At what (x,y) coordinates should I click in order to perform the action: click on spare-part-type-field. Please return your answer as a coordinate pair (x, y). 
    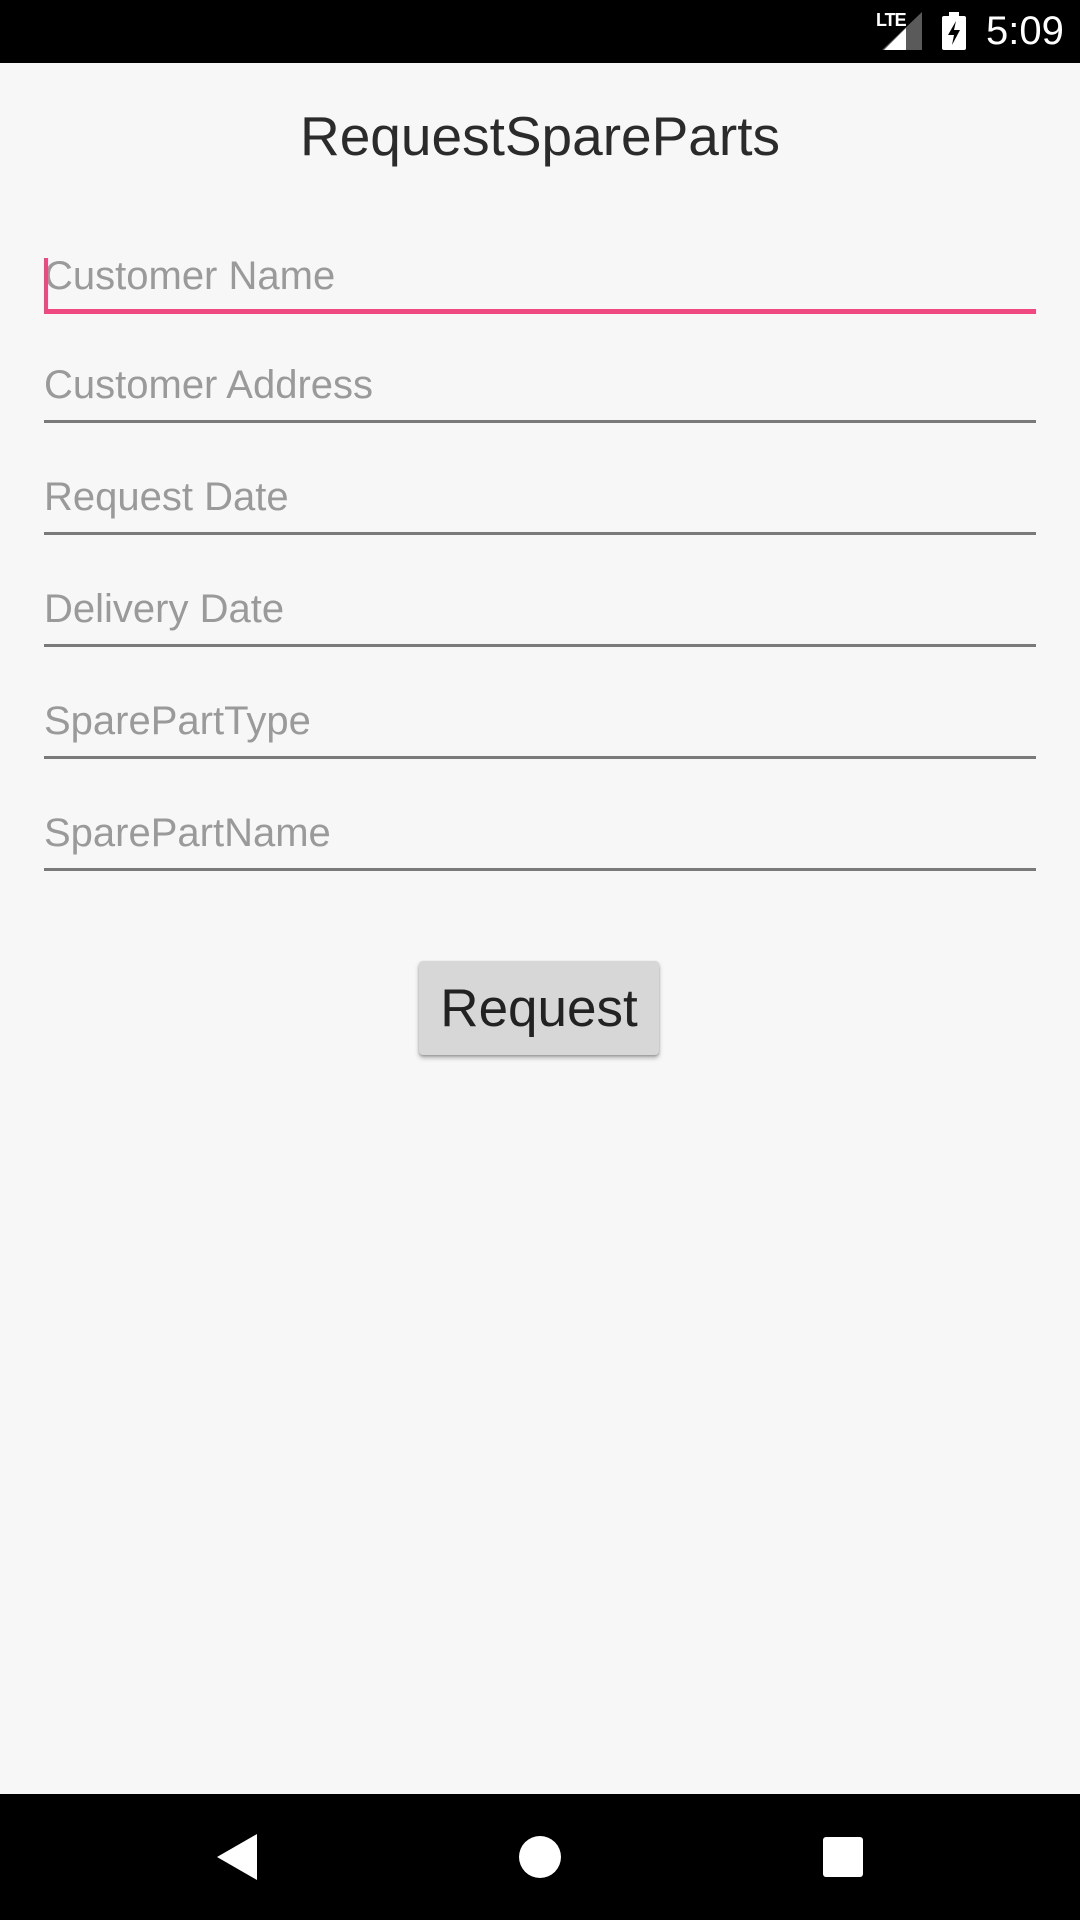
    Looking at the image, I should click on (540, 723).